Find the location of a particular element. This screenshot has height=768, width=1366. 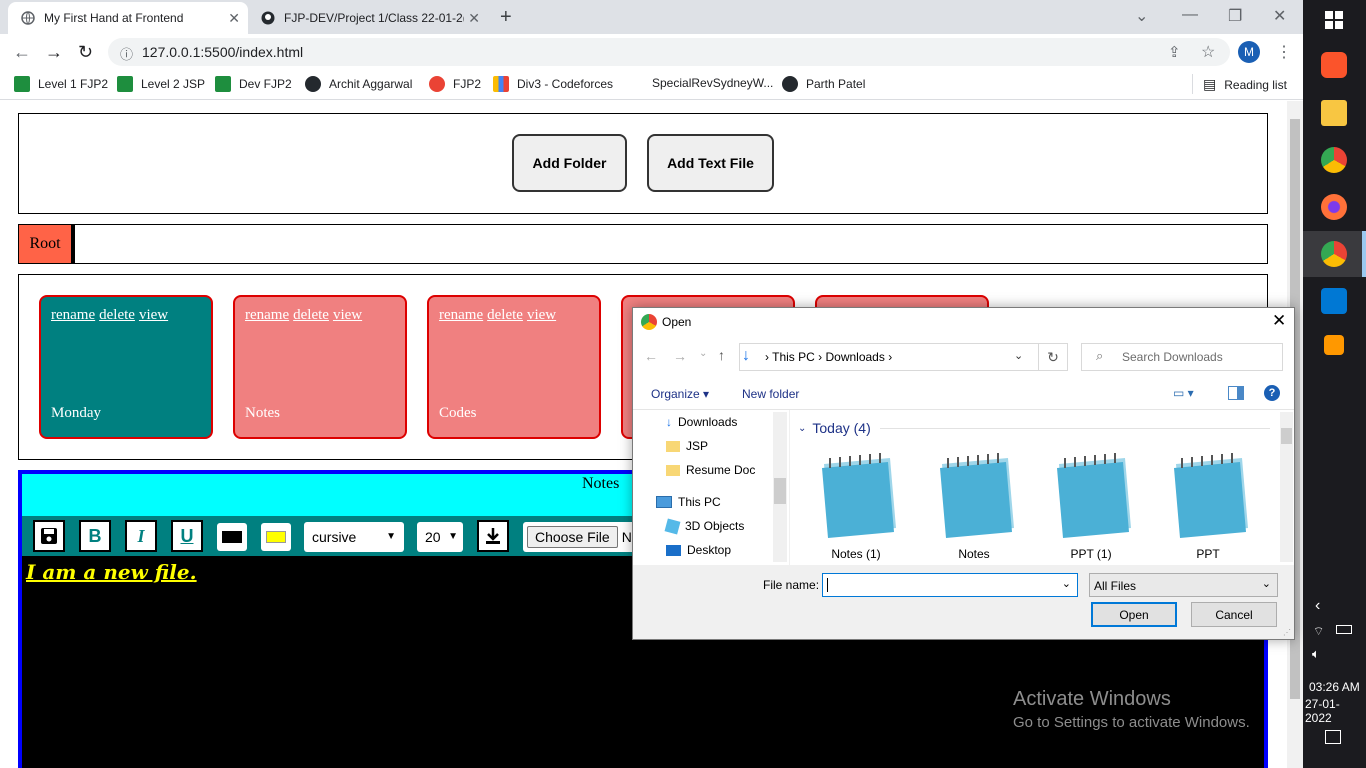

folder-card-monday: rename delete view Monday is located at coordinates (126, 367).